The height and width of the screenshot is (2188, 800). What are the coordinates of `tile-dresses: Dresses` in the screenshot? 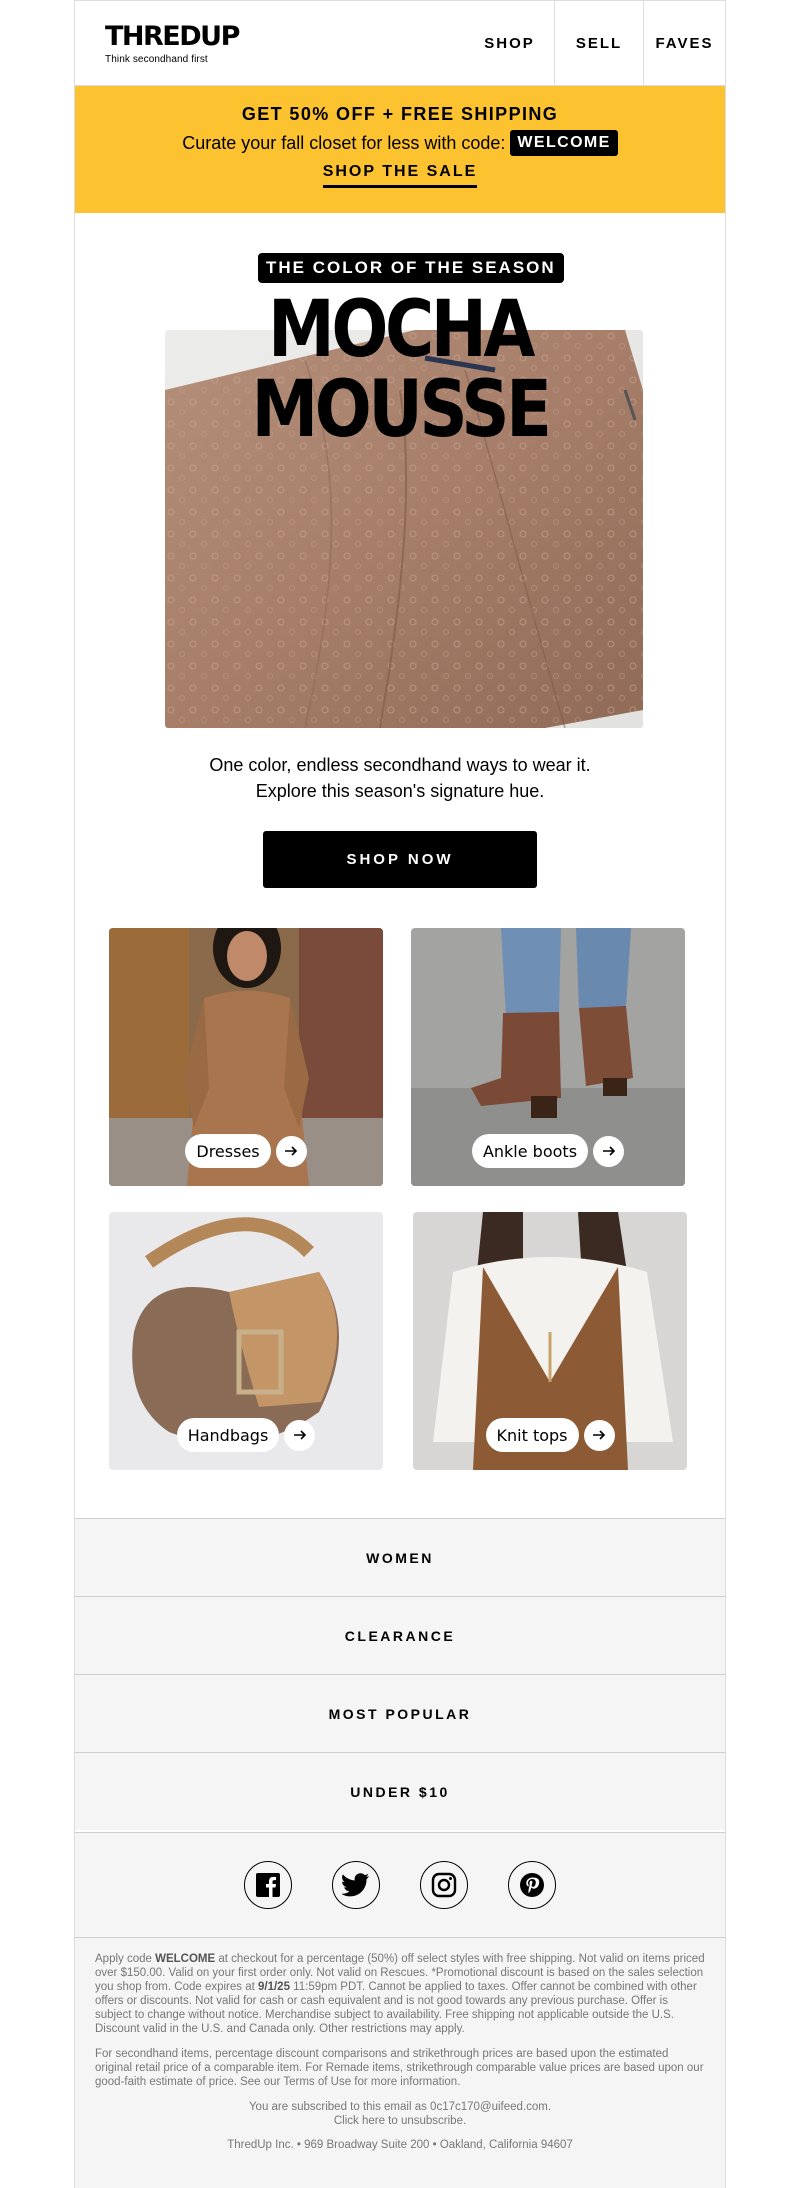 It's located at (246, 1057).